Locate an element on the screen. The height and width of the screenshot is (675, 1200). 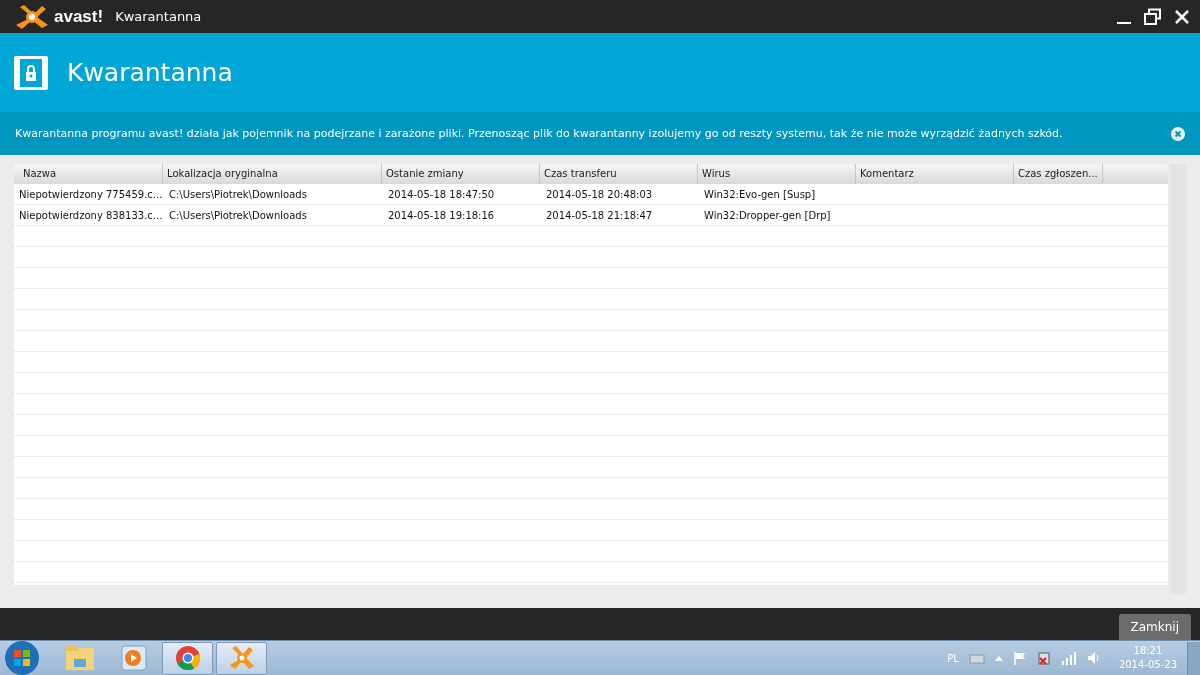
page-title: Kwarantanna is located at coordinates (150, 72).